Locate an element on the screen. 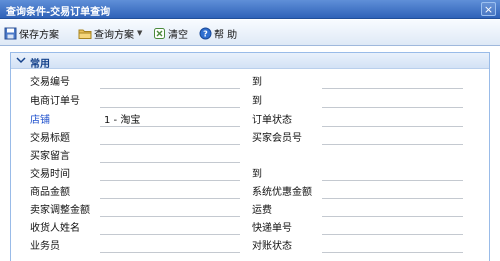 This screenshot has height=261, width=500. goods-amount-input is located at coordinates (170, 198).